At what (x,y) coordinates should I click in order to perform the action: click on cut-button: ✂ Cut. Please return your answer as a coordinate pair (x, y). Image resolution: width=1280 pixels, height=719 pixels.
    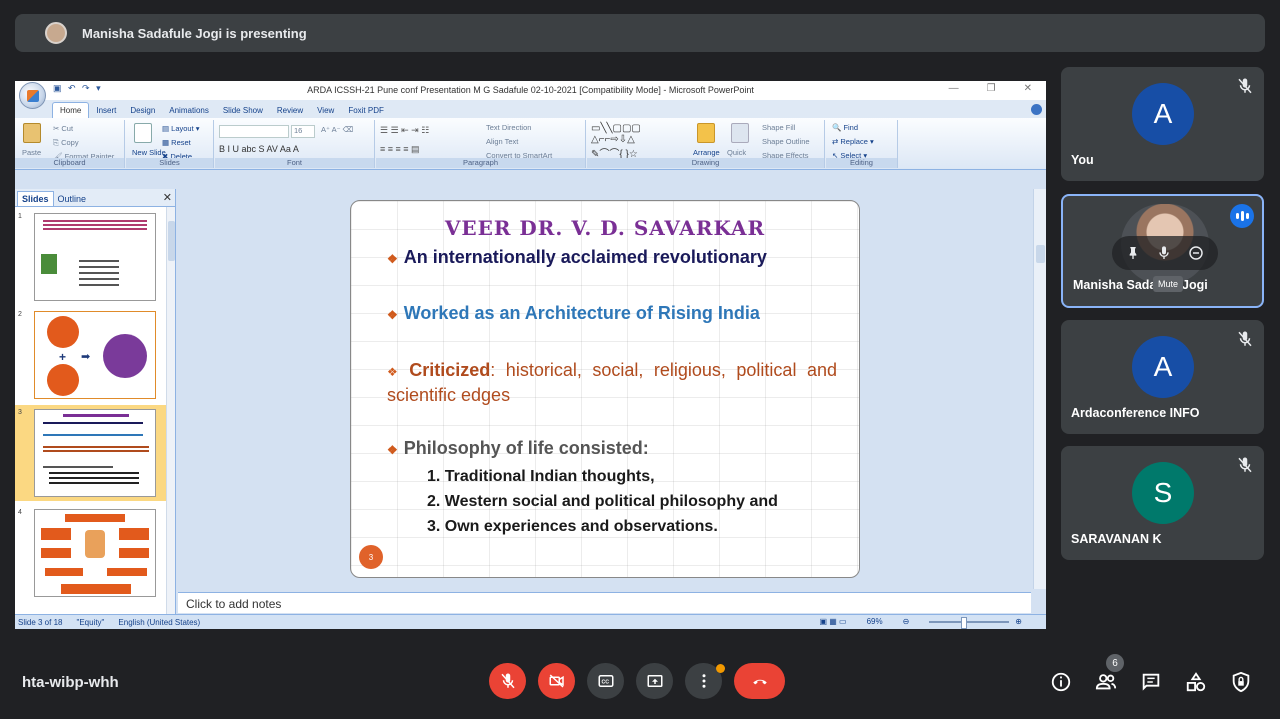
    Looking at the image, I should click on (63, 128).